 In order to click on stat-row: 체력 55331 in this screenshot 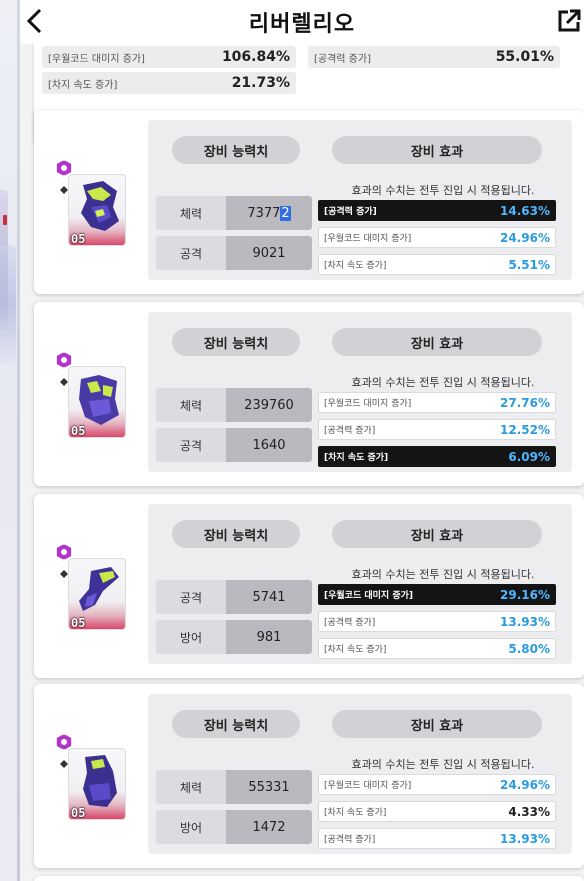, I will do `click(236, 787)`.